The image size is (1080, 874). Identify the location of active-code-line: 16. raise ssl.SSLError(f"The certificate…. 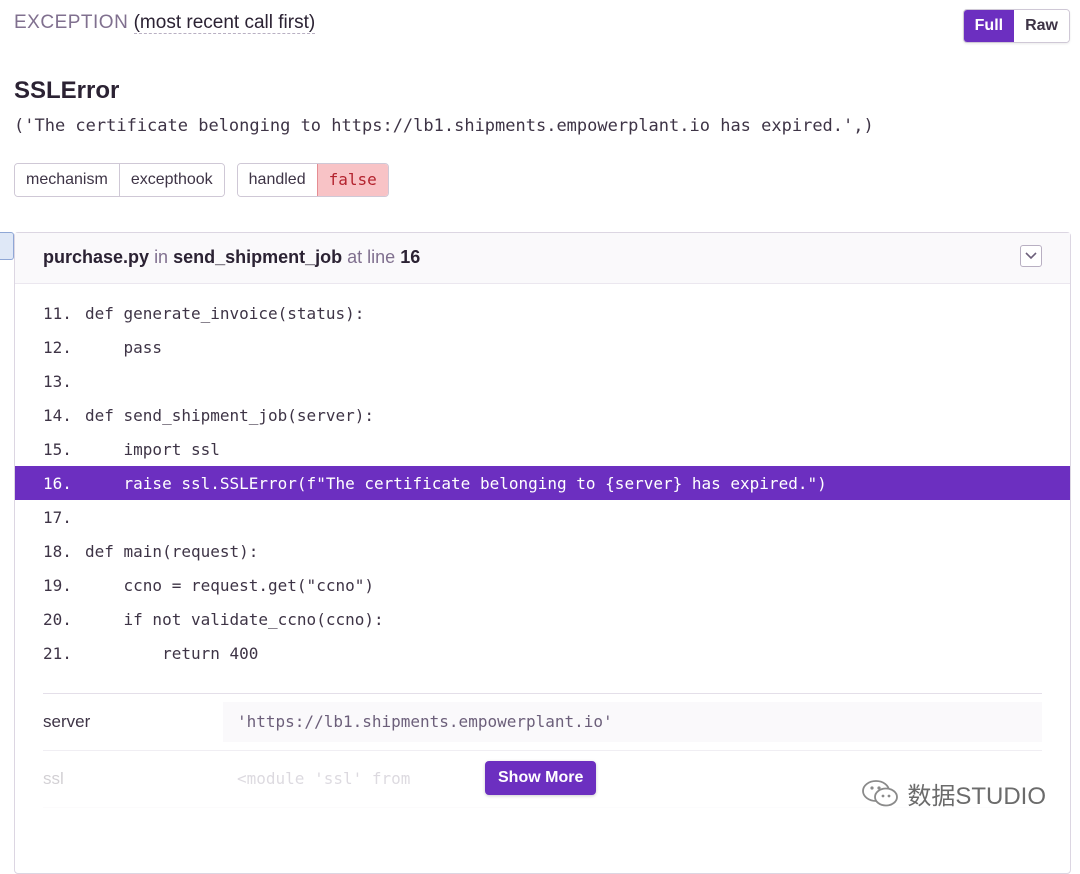
(542, 483).